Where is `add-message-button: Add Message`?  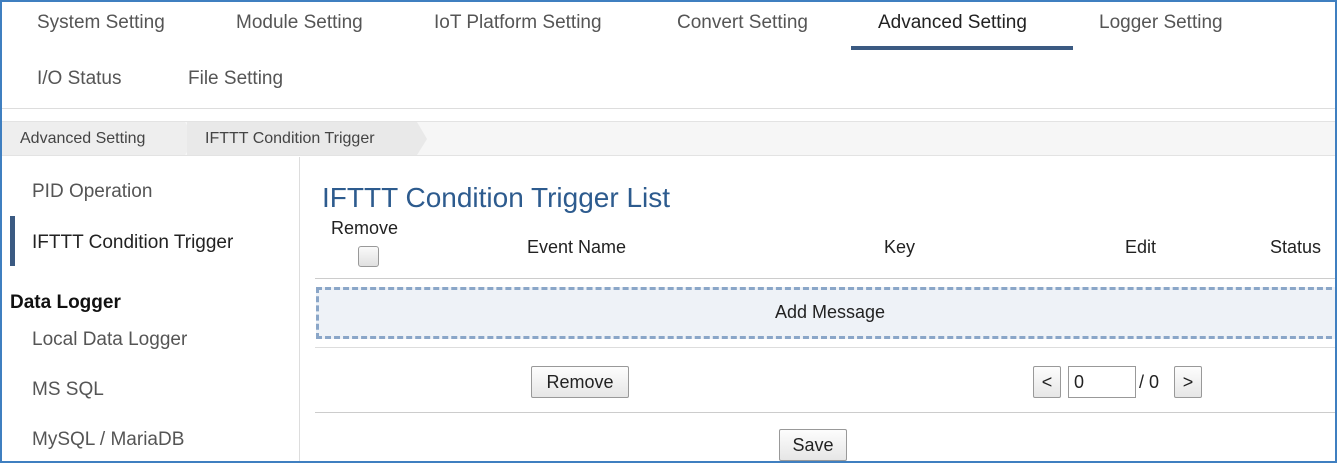 add-message-button: Add Message is located at coordinates (825, 313).